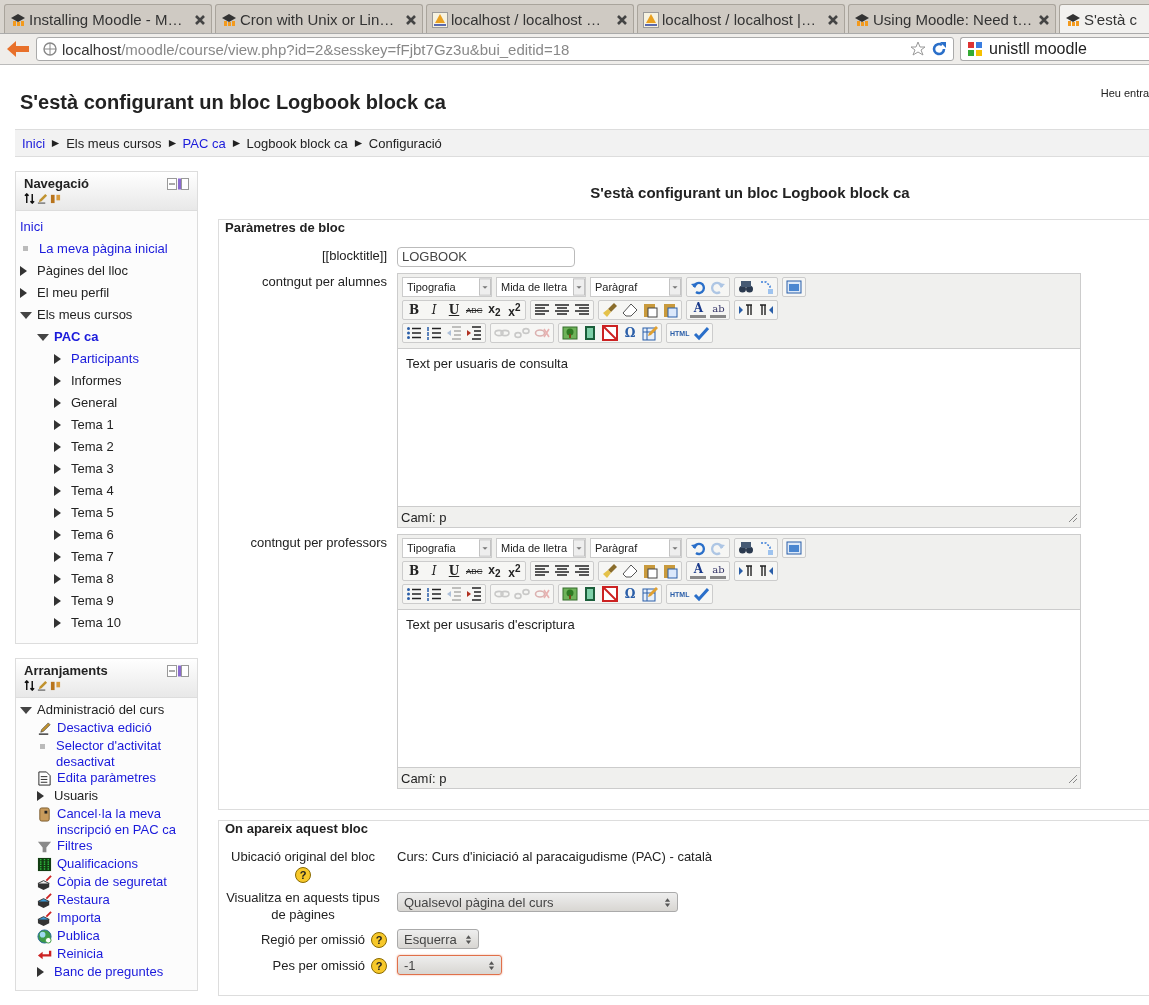 The image size is (1149, 1005). Describe the element at coordinates (85, 314) in the screenshot. I see `nav-item: Els meus cursos` at that location.